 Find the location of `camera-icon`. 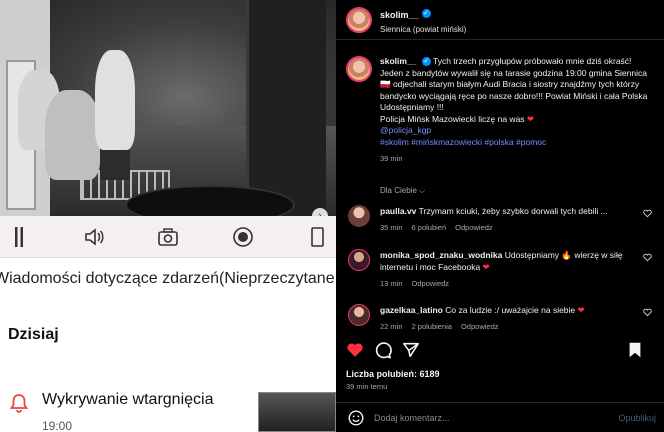

camera-icon is located at coordinates (168, 237).